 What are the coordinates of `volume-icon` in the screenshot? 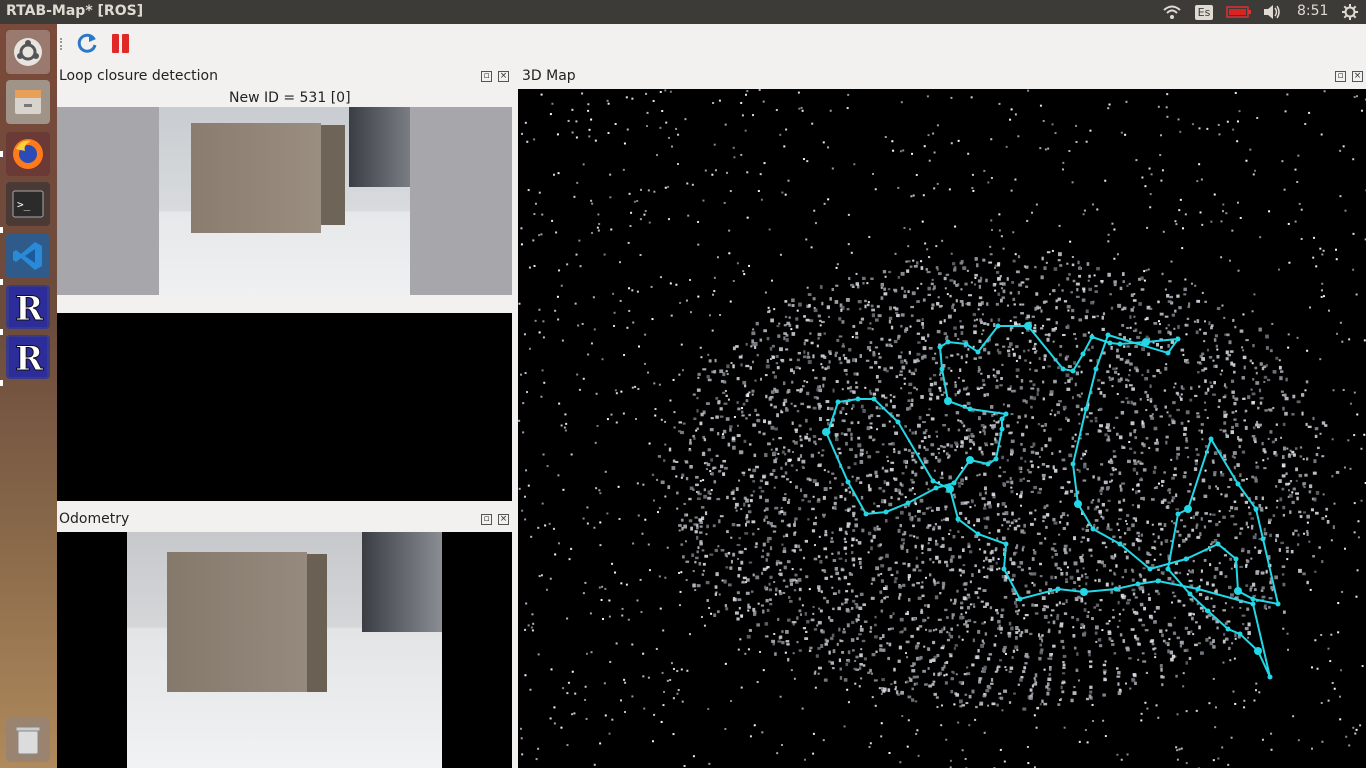 It's located at (1272, 12).